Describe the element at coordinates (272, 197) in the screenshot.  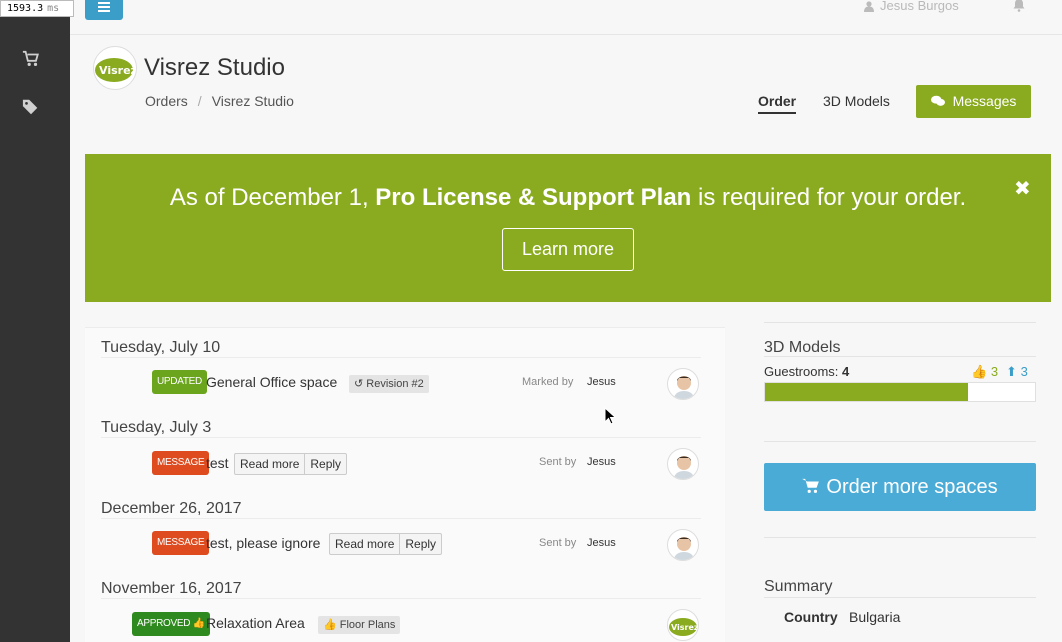
I see `banner-text-before: As of December 1,` at that location.